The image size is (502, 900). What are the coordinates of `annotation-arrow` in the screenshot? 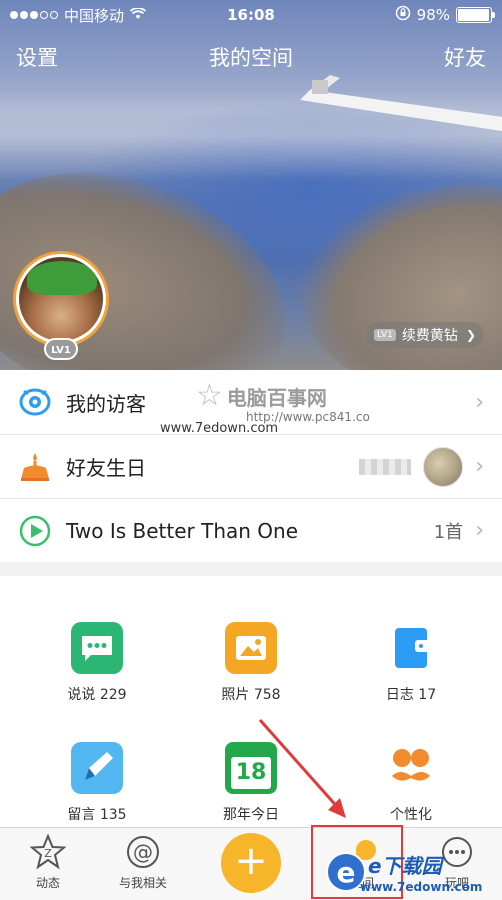 It's located at (302, 768).